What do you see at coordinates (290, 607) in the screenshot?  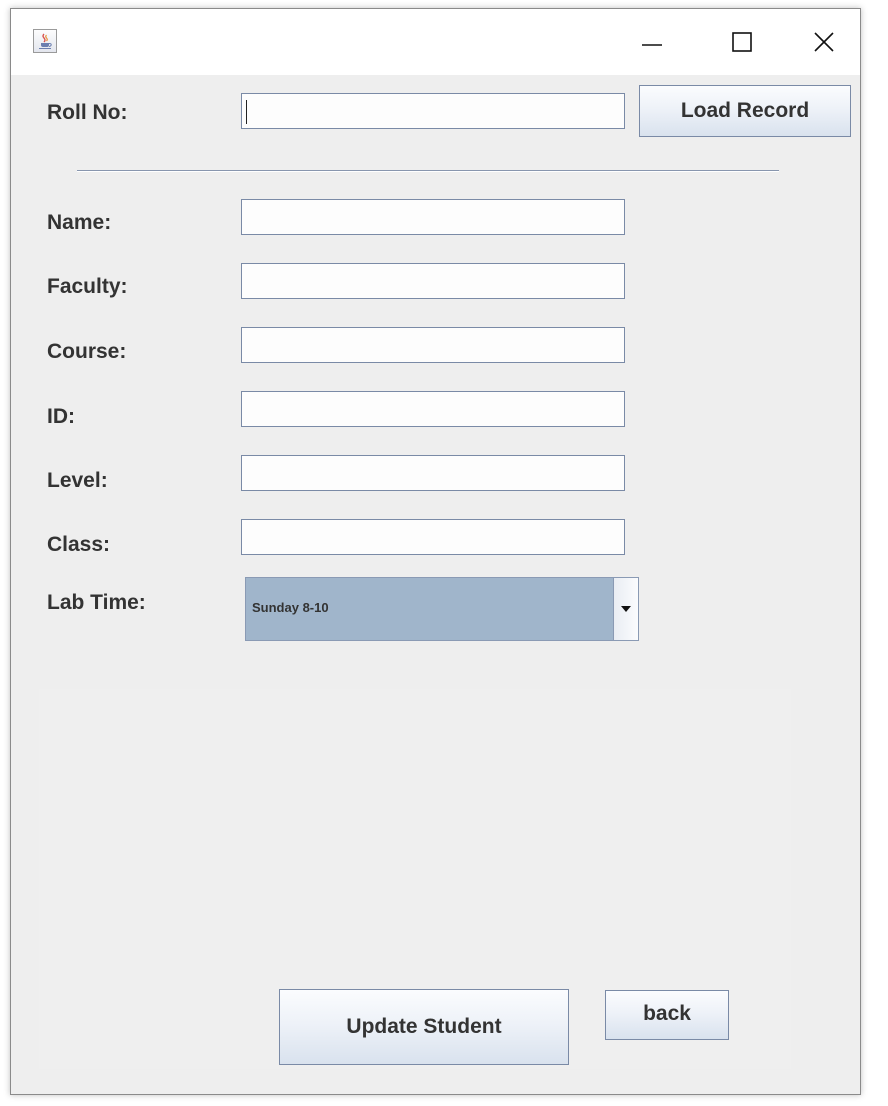 I see `lab-time-selected: Sunday 8-10` at bounding box center [290, 607].